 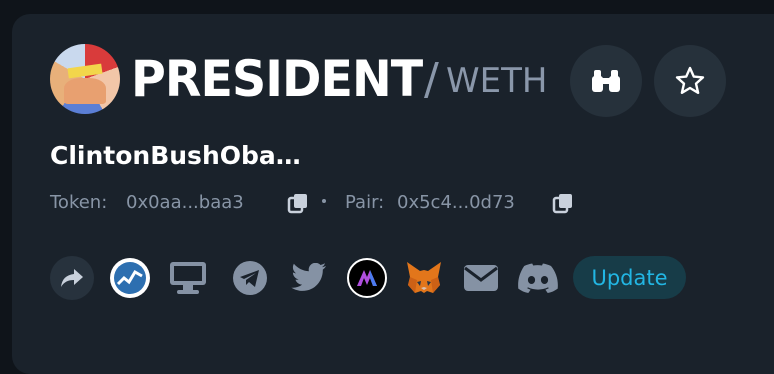 I want to click on chart-link-button, so click(x=130, y=278).